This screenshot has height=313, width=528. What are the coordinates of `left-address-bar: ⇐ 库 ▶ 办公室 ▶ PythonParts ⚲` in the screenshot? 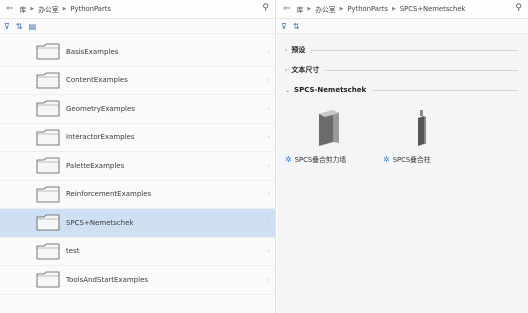 It's located at (137, 9).